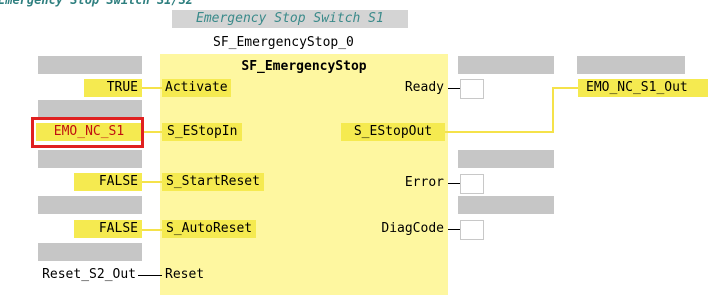  I want to click on selection-rect, so click(87, 132).